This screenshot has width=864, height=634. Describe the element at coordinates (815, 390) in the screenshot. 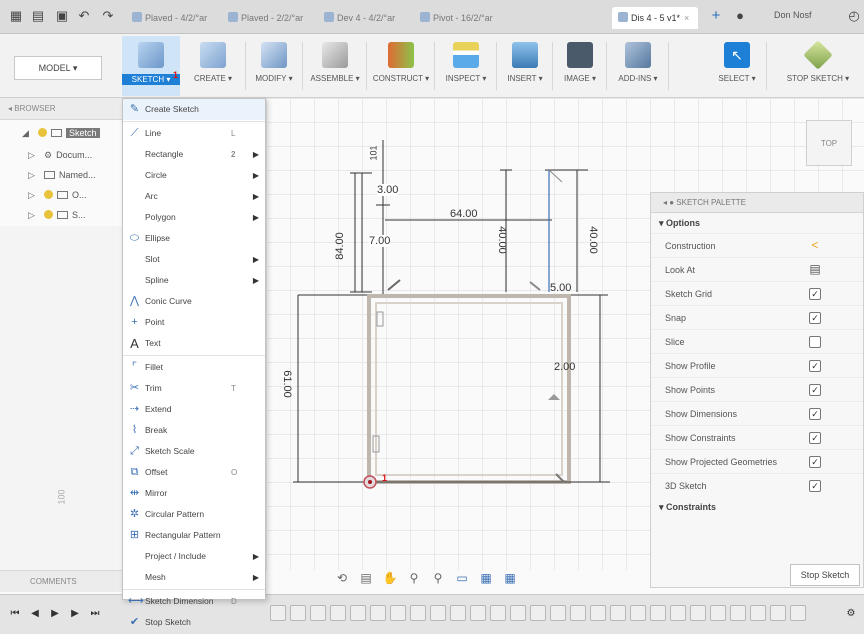

I see `show-points-checkbox: ✓` at that location.